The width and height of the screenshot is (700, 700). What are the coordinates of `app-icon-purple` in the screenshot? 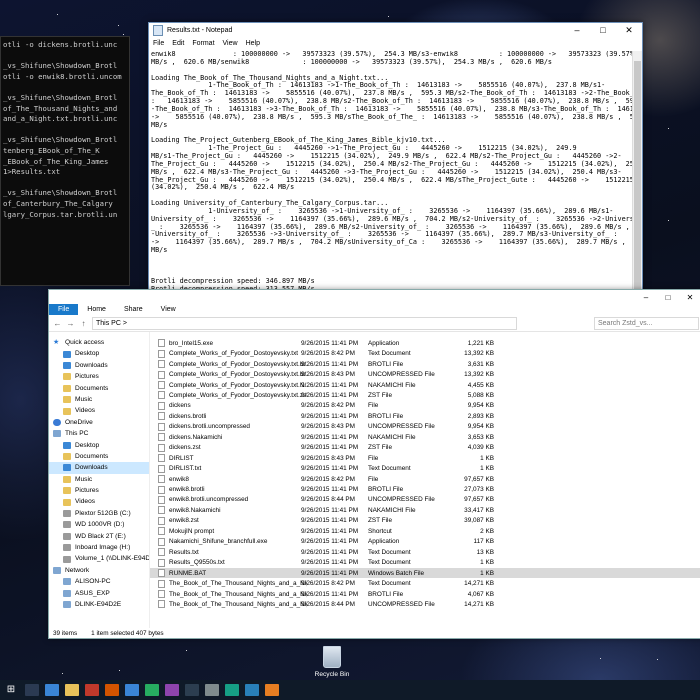 It's located at (172, 690).